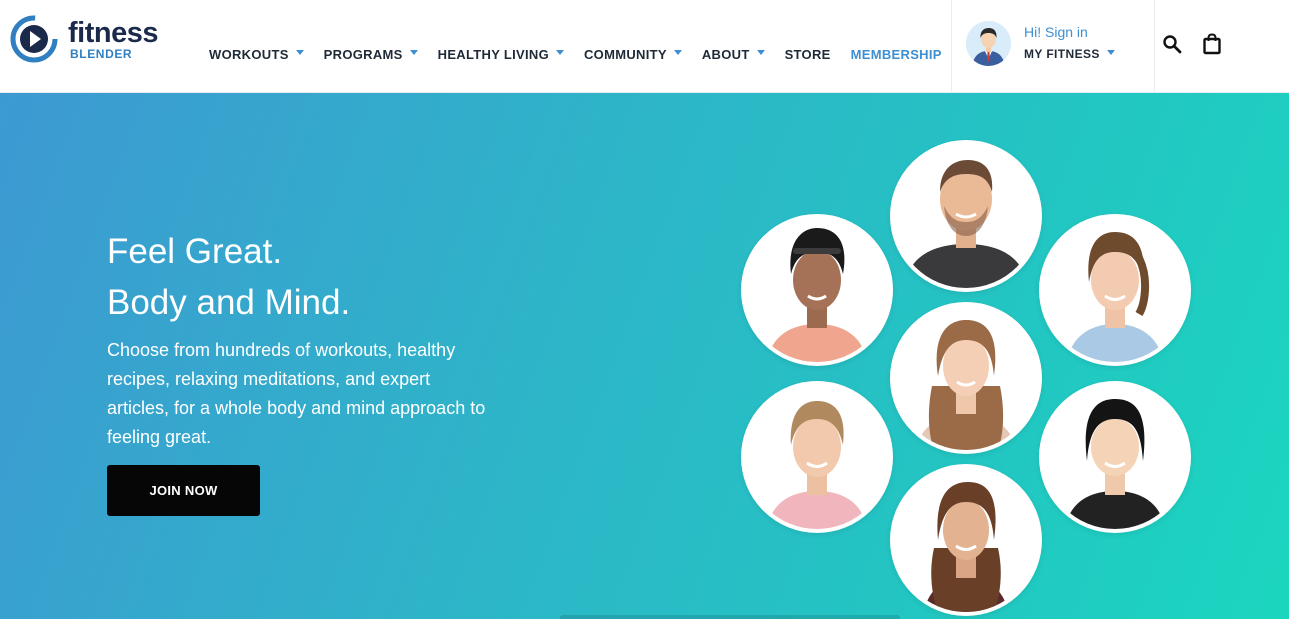 Image resolution: width=1289 pixels, height=619 pixels. I want to click on nav-item-healthy-living: HEALTHY LIVING, so click(501, 54).